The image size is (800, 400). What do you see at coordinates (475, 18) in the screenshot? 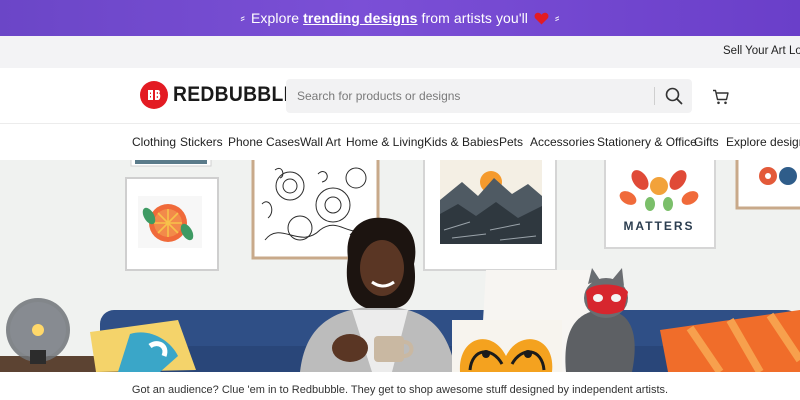
I see `promo-suffix: from artists you'll` at bounding box center [475, 18].